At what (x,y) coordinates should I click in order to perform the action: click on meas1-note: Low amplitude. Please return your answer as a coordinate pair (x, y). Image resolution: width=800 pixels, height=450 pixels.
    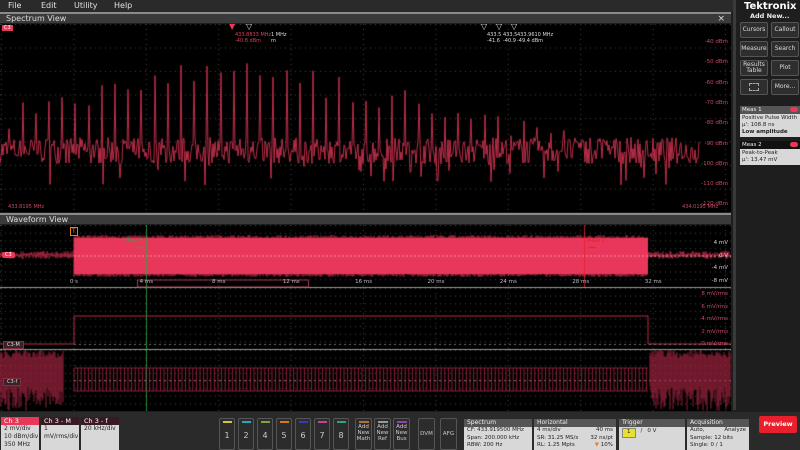
    Looking at the image, I should click on (765, 132).